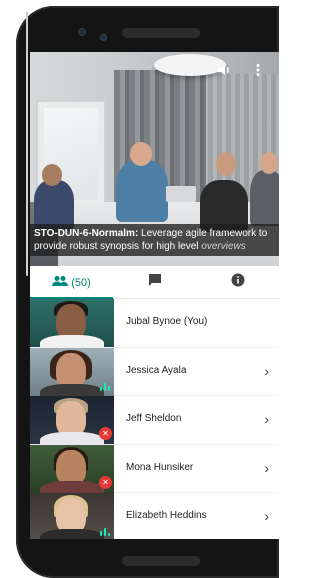 This screenshot has width=320, height=578. I want to click on participant-row: Jessica Ayala ›, so click(154, 371).